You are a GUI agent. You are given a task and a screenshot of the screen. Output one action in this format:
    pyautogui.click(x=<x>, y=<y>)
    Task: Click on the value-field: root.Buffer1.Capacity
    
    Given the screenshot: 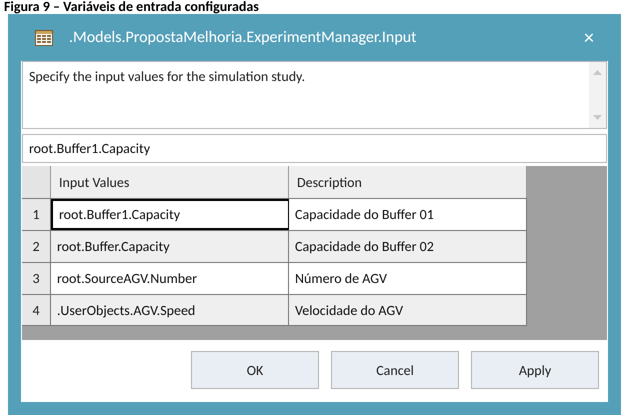 What is the action you would take?
    pyautogui.click(x=314, y=148)
    